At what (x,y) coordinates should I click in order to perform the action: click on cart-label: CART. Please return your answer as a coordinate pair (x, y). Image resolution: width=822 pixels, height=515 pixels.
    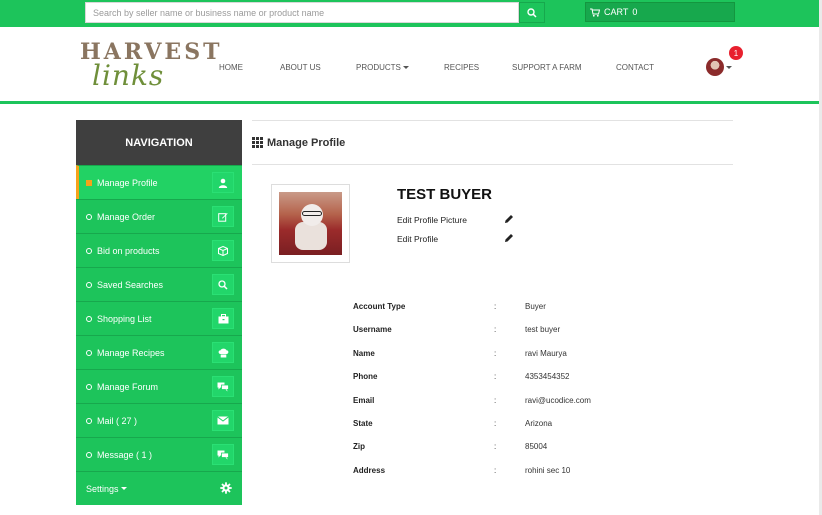
    Looking at the image, I should click on (616, 12).